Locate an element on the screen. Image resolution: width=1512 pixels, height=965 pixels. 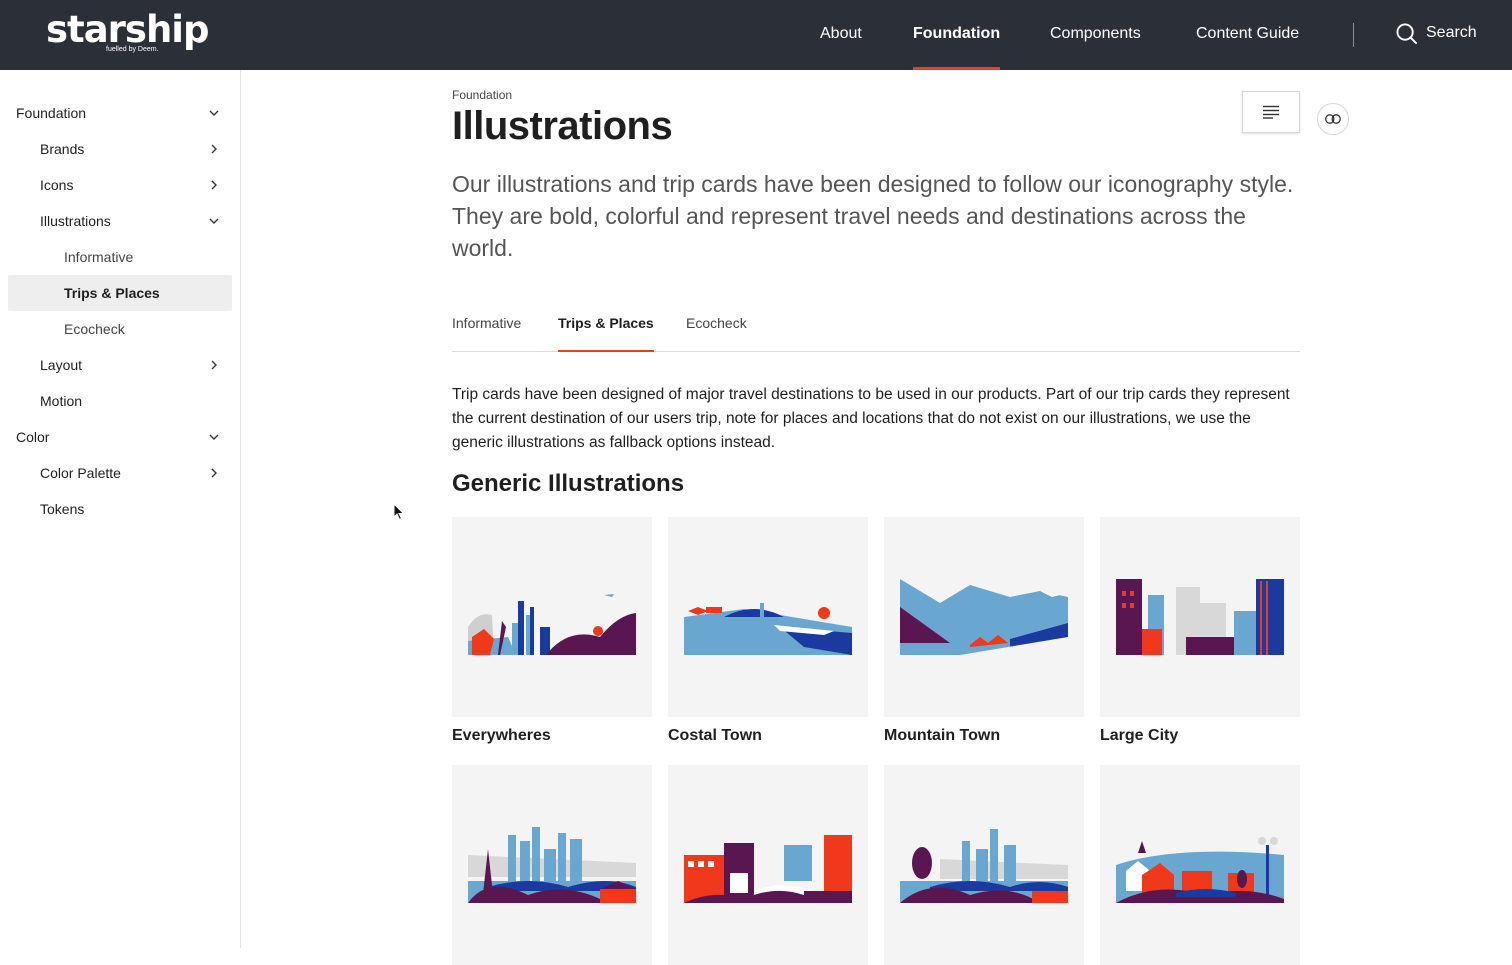
tab-informative: Informative is located at coordinates (486, 329).